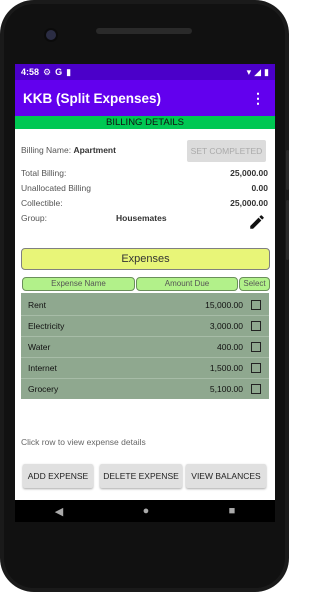 The height and width of the screenshot is (592, 320). Describe the element at coordinates (30, 72) in the screenshot. I see `status-time: 4:58` at that location.